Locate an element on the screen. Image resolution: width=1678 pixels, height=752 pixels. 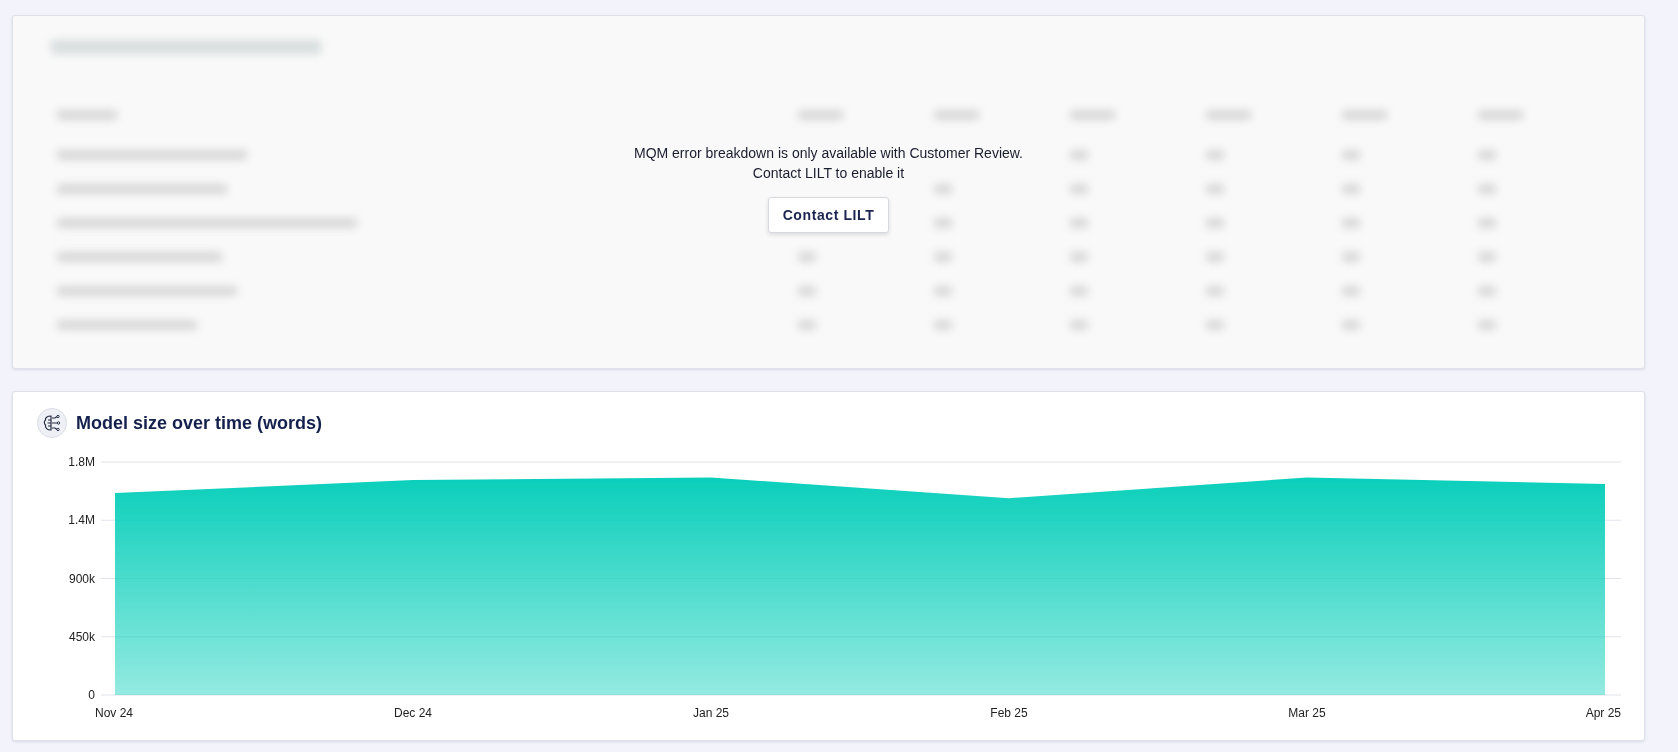
x-axis-label: Apr 25 is located at coordinates (1603, 713).